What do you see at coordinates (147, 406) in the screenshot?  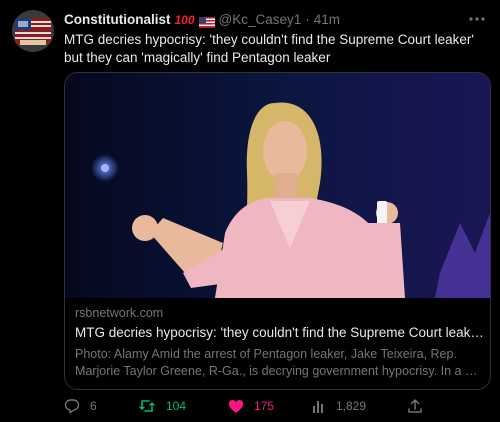 I see `retweet-icon` at bounding box center [147, 406].